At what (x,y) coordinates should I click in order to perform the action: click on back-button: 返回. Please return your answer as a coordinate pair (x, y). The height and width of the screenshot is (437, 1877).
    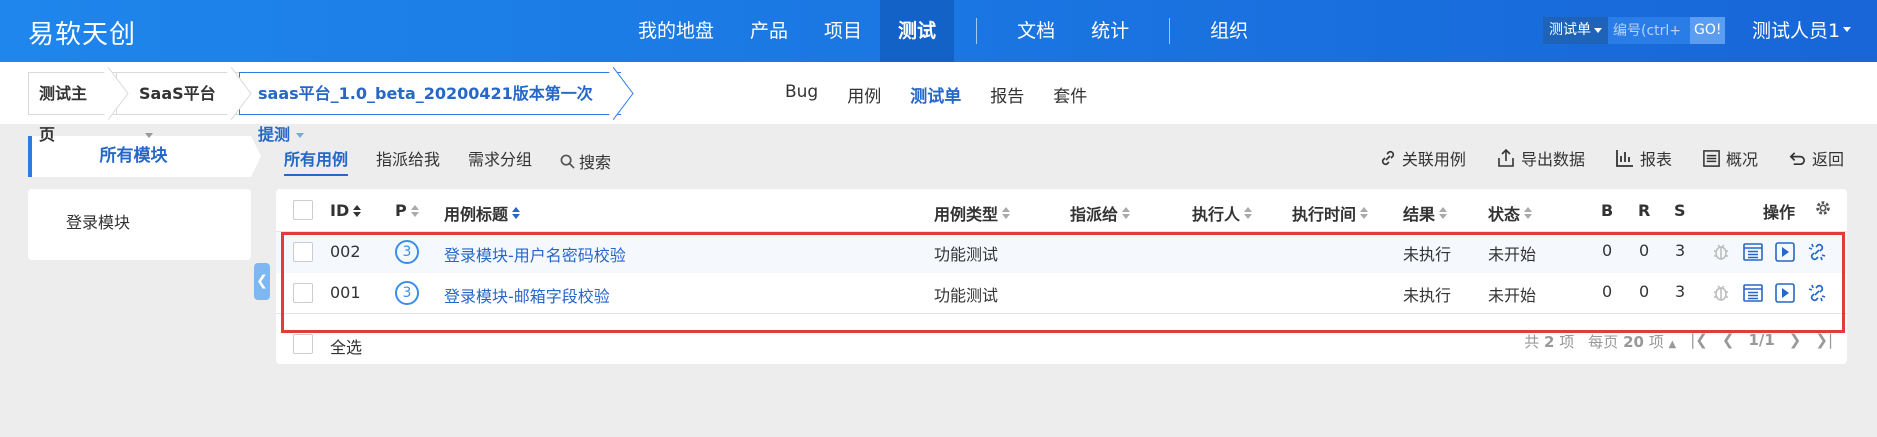
    Looking at the image, I should click on (1816, 158).